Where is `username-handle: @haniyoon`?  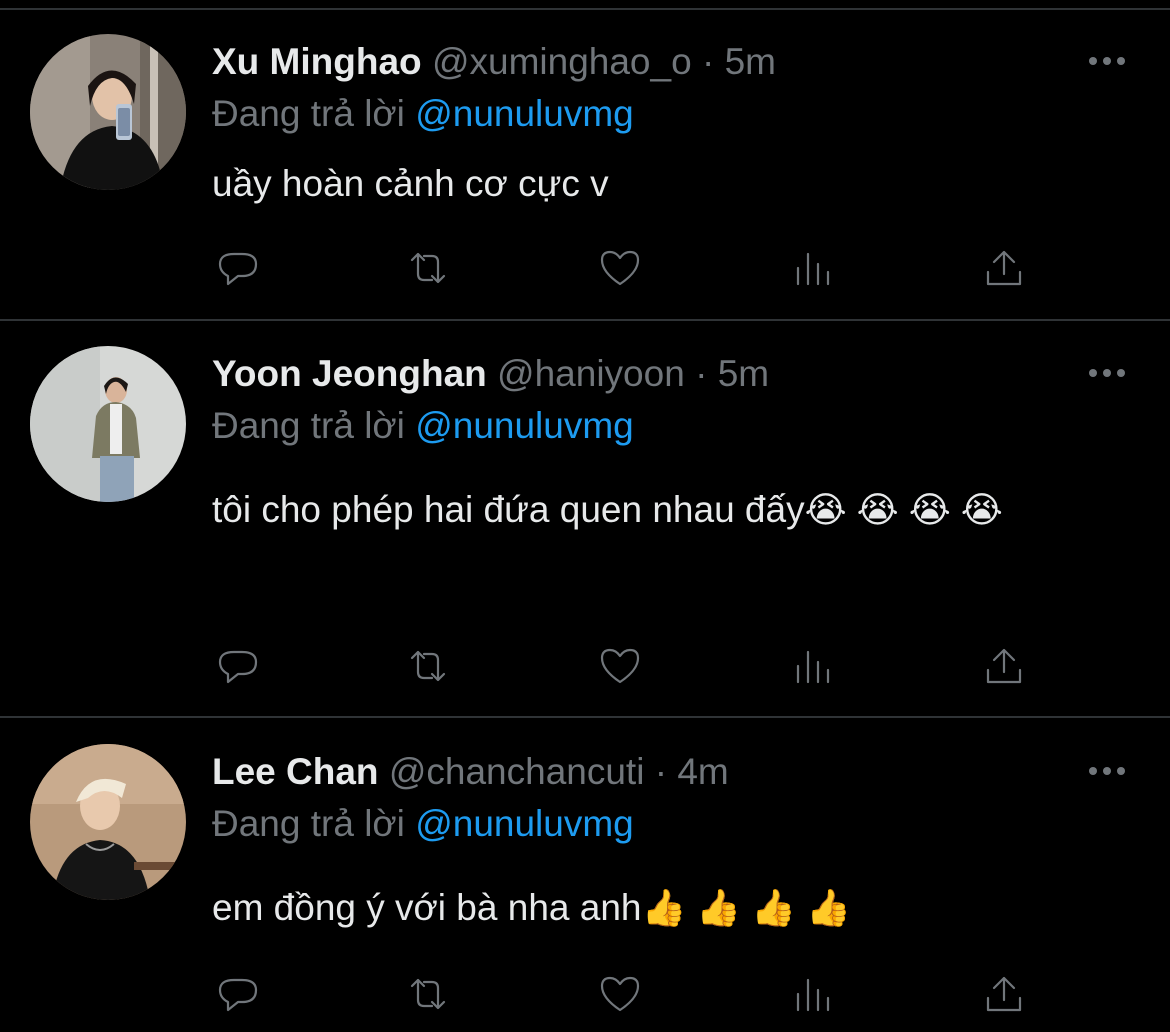 username-handle: @haniyoon is located at coordinates (591, 373).